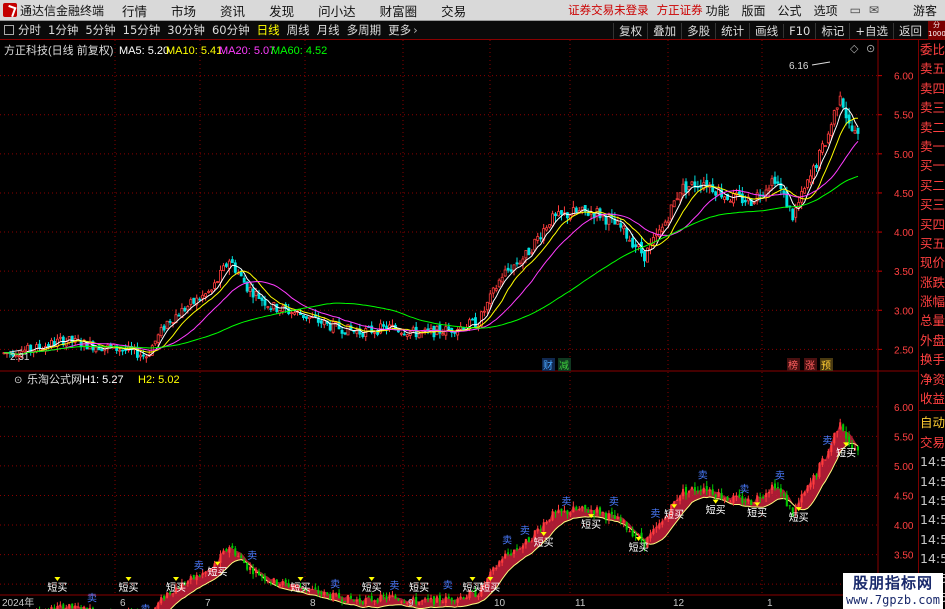 The height and width of the screenshot is (609, 945). Describe the element at coordinates (29, 30) in the screenshot. I see `period-intraday: 分时` at that location.